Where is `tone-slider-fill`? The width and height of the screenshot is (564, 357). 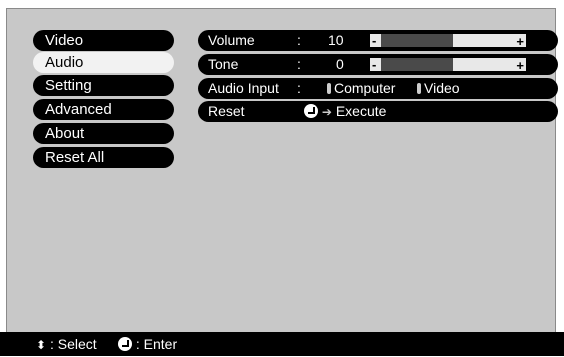 tone-slider-fill is located at coordinates (417, 64).